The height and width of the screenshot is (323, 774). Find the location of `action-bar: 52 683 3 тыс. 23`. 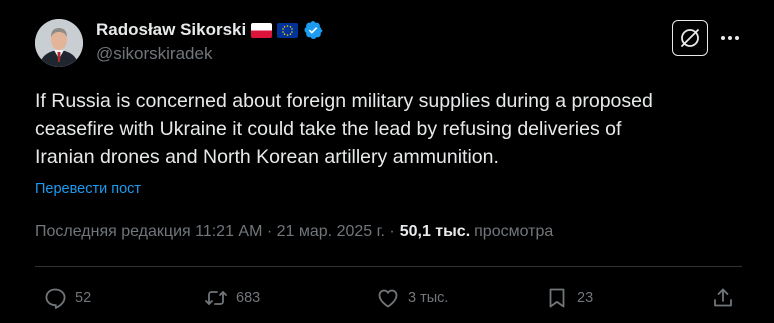

action-bar: 52 683 3 тыс. 23 is located at coordinates (387, 298).